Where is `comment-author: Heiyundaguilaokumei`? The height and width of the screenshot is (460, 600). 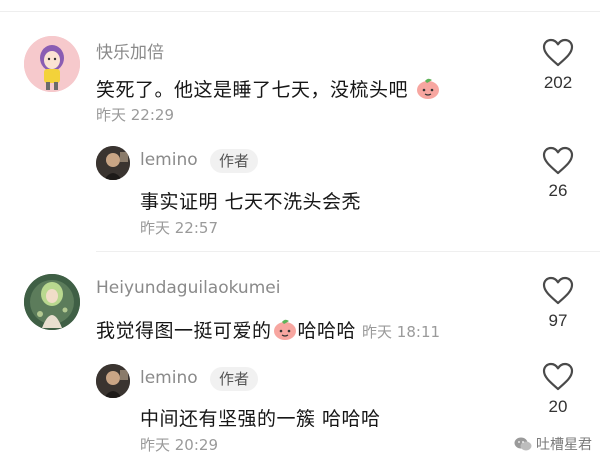
comment-author: Heiyundaguilaokumei is located at coordinates (188, 288).